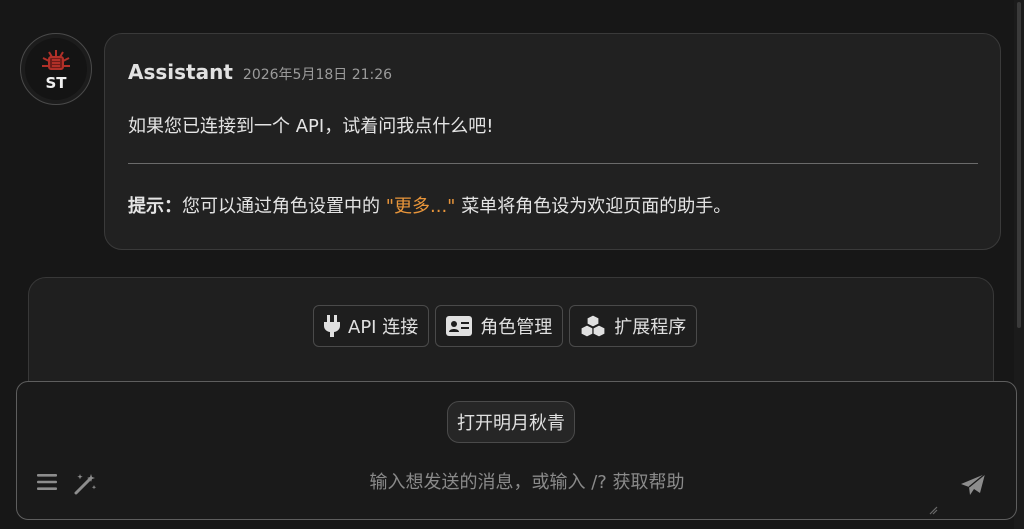  I want to click on st-logo-icon: ST, so click(56, 71).